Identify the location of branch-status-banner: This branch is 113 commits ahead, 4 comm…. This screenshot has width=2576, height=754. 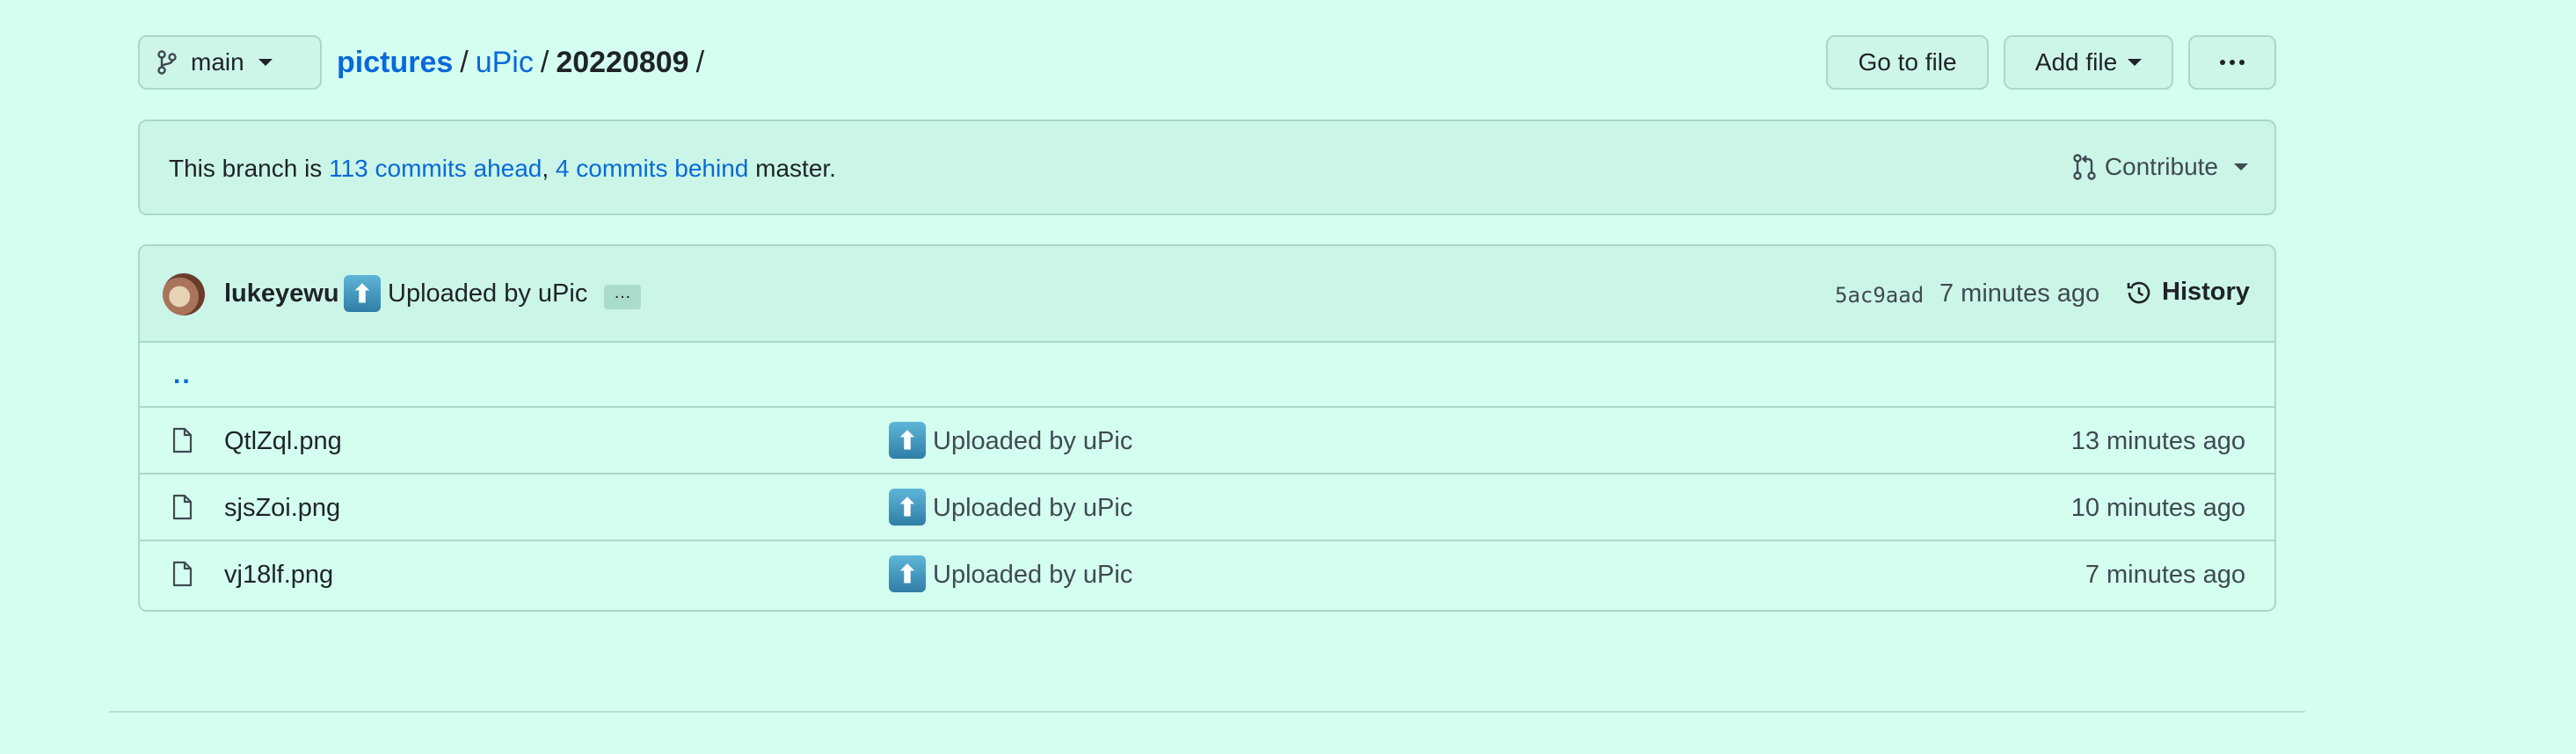
(1207, 167).